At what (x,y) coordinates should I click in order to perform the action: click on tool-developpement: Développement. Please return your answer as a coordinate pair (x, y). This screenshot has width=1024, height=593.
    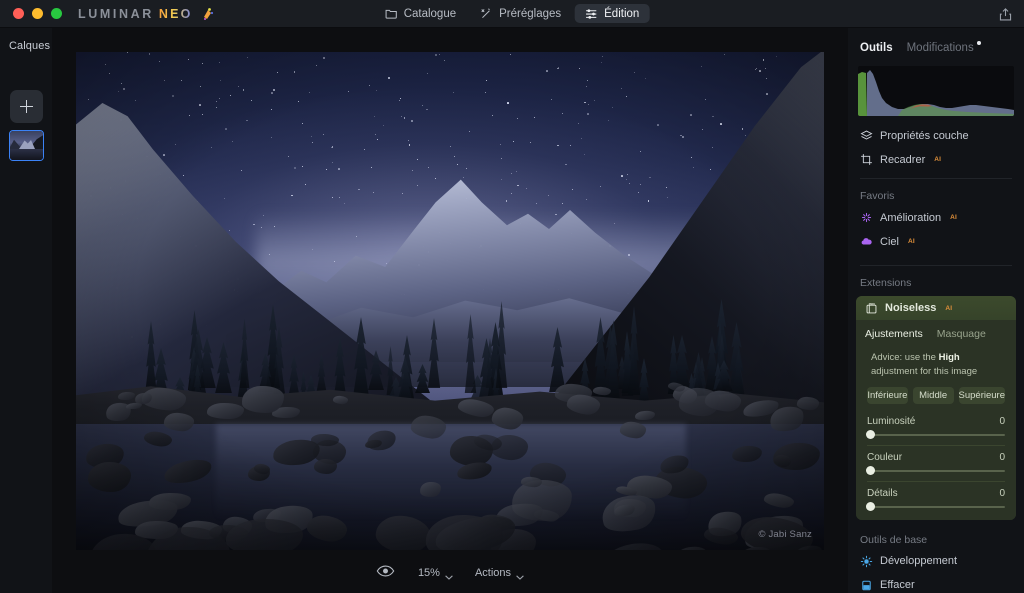
    Looking at the image, I should click on (936, 561).